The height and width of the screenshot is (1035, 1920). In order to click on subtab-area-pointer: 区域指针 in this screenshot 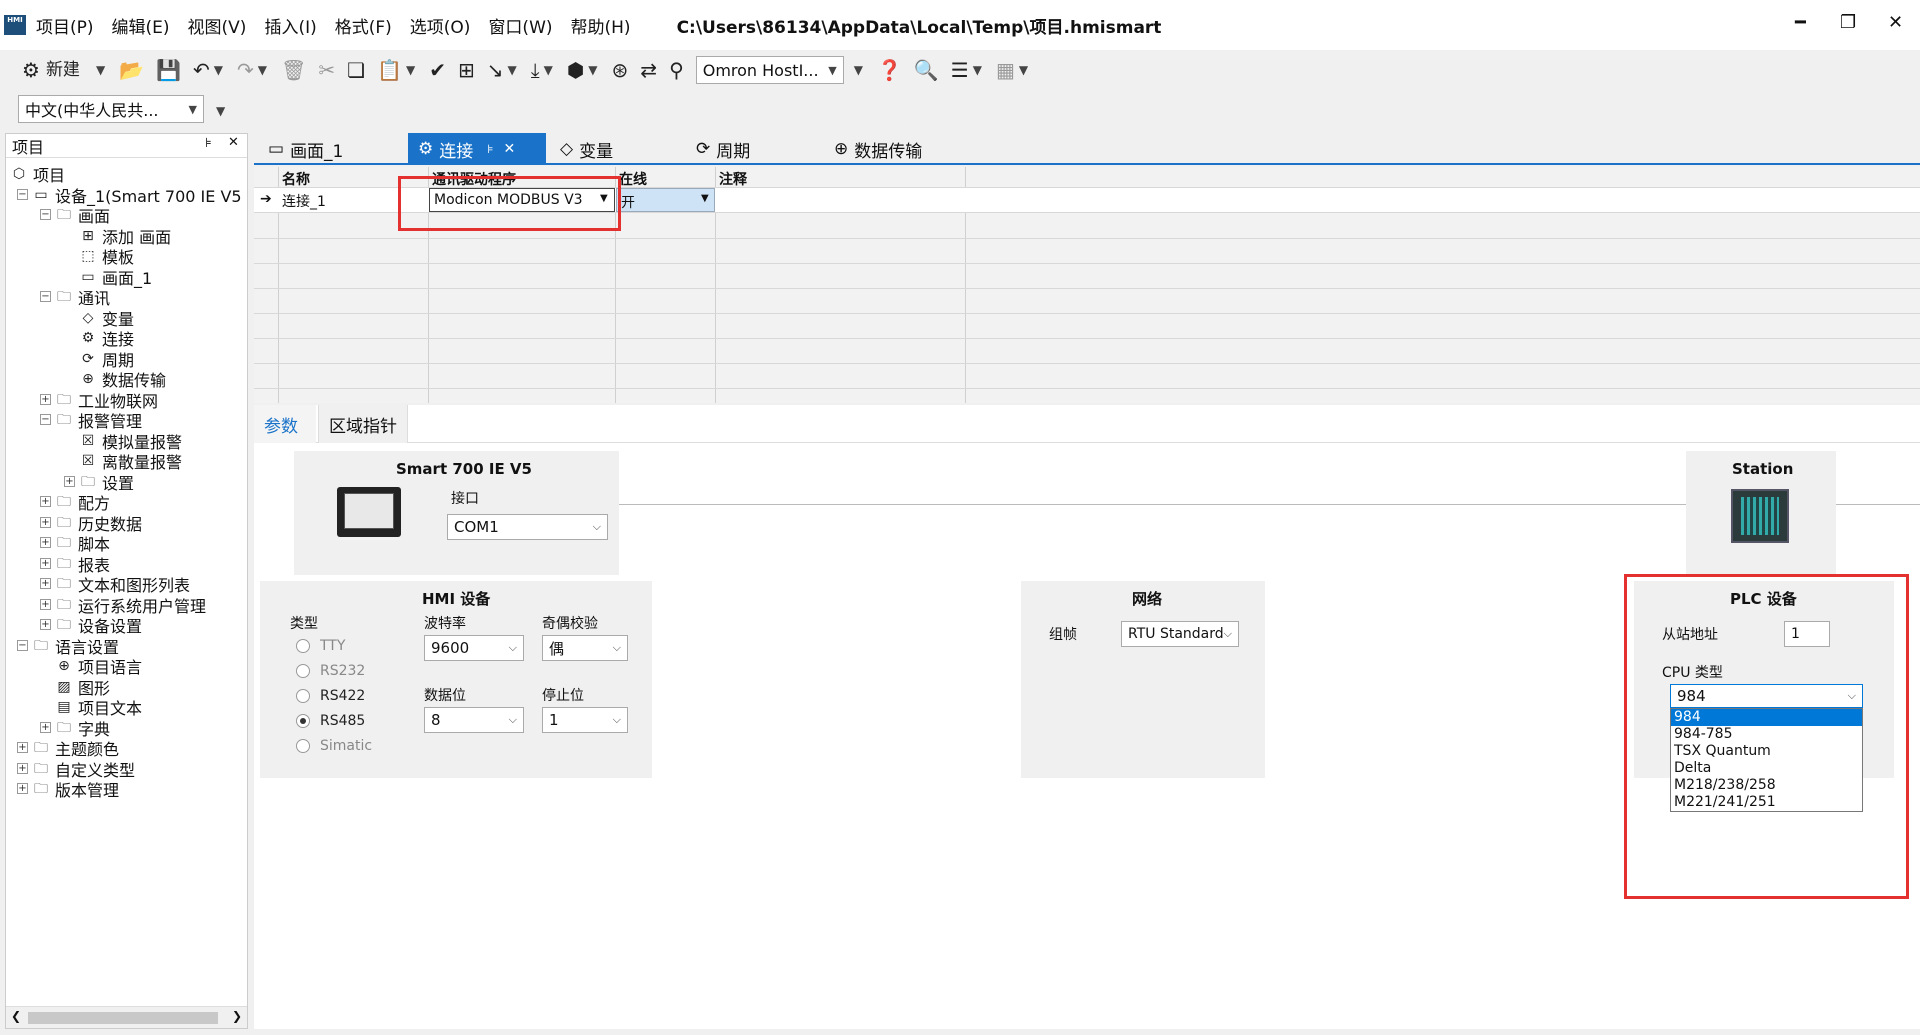, I will do `click(363, 424)`.